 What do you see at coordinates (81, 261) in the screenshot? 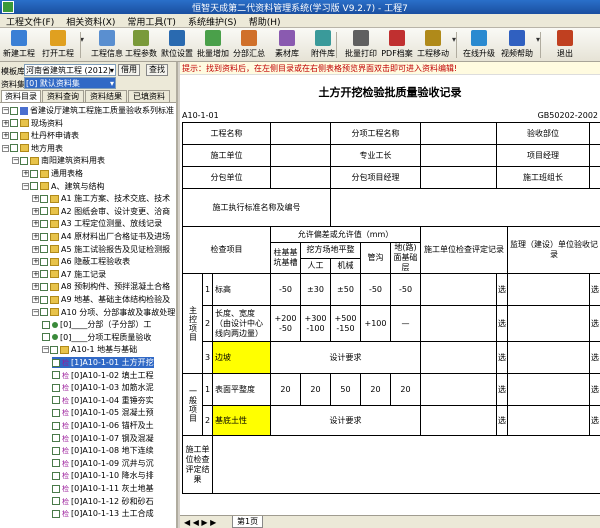
I see `tree-node: + A6 隐蔽工程验收表` at bounding box center [81, 261].